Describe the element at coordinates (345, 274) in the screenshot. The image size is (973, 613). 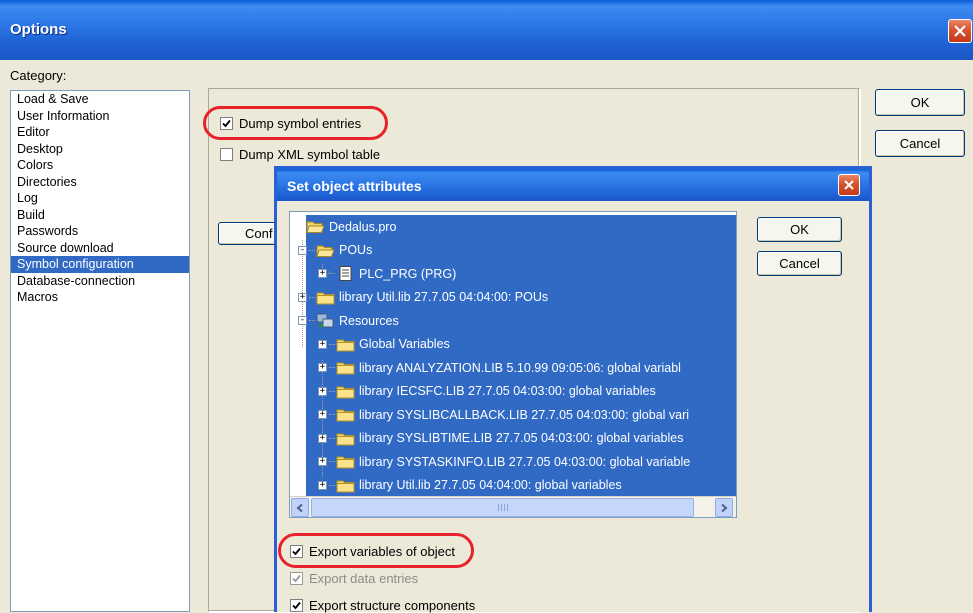
I see `document-icon` at that location.